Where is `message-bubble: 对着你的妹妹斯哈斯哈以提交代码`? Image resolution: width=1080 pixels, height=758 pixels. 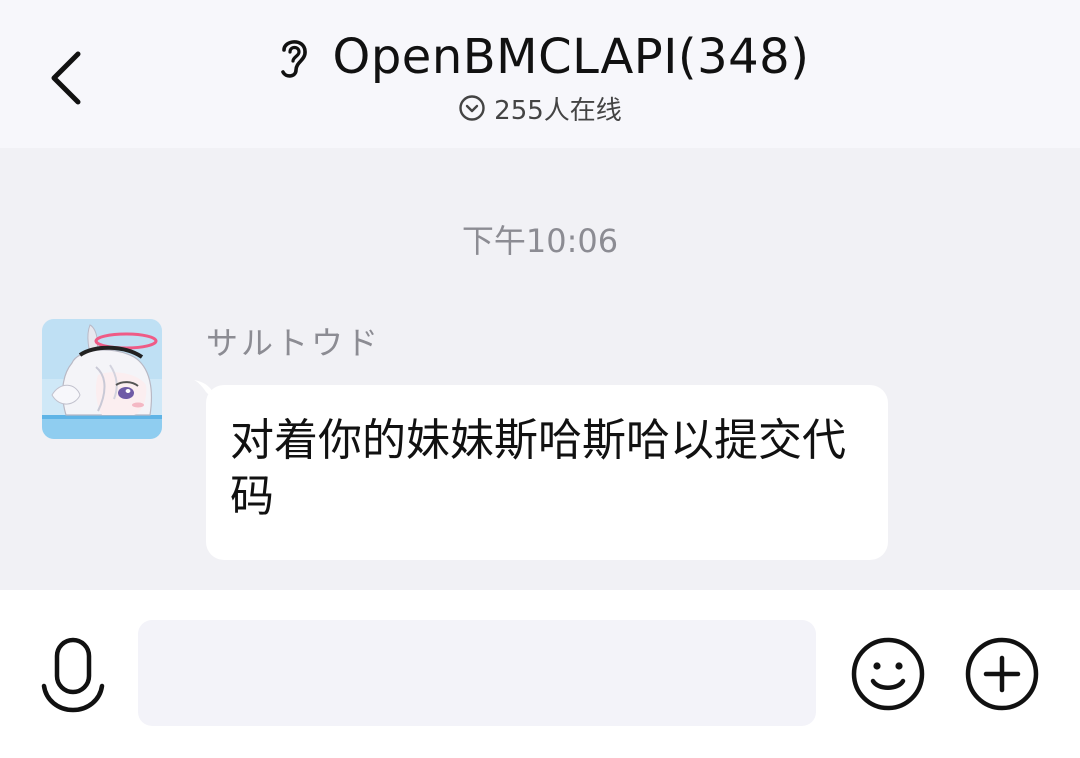 message-bubble: 对着你的妹妹斯哈斯哈以提交代码 is located at coordinates (547, 472).